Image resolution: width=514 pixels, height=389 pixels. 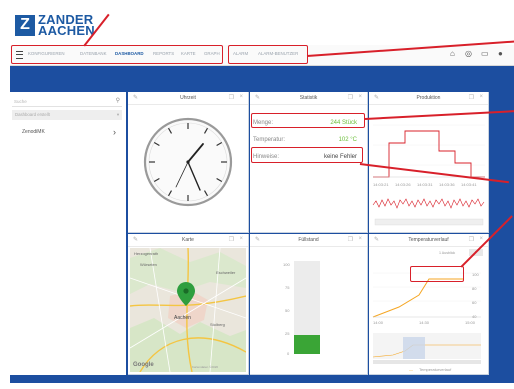 What do you see at coordinates (470, 322) in the screenshot?
I see `x-tick-label: 15:00` at bounding box center [470, 322].